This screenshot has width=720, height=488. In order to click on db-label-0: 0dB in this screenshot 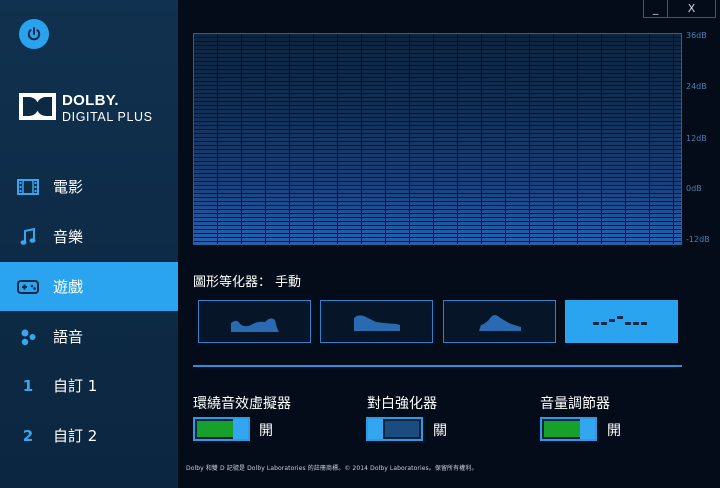, I will do `click(694, 188)`.